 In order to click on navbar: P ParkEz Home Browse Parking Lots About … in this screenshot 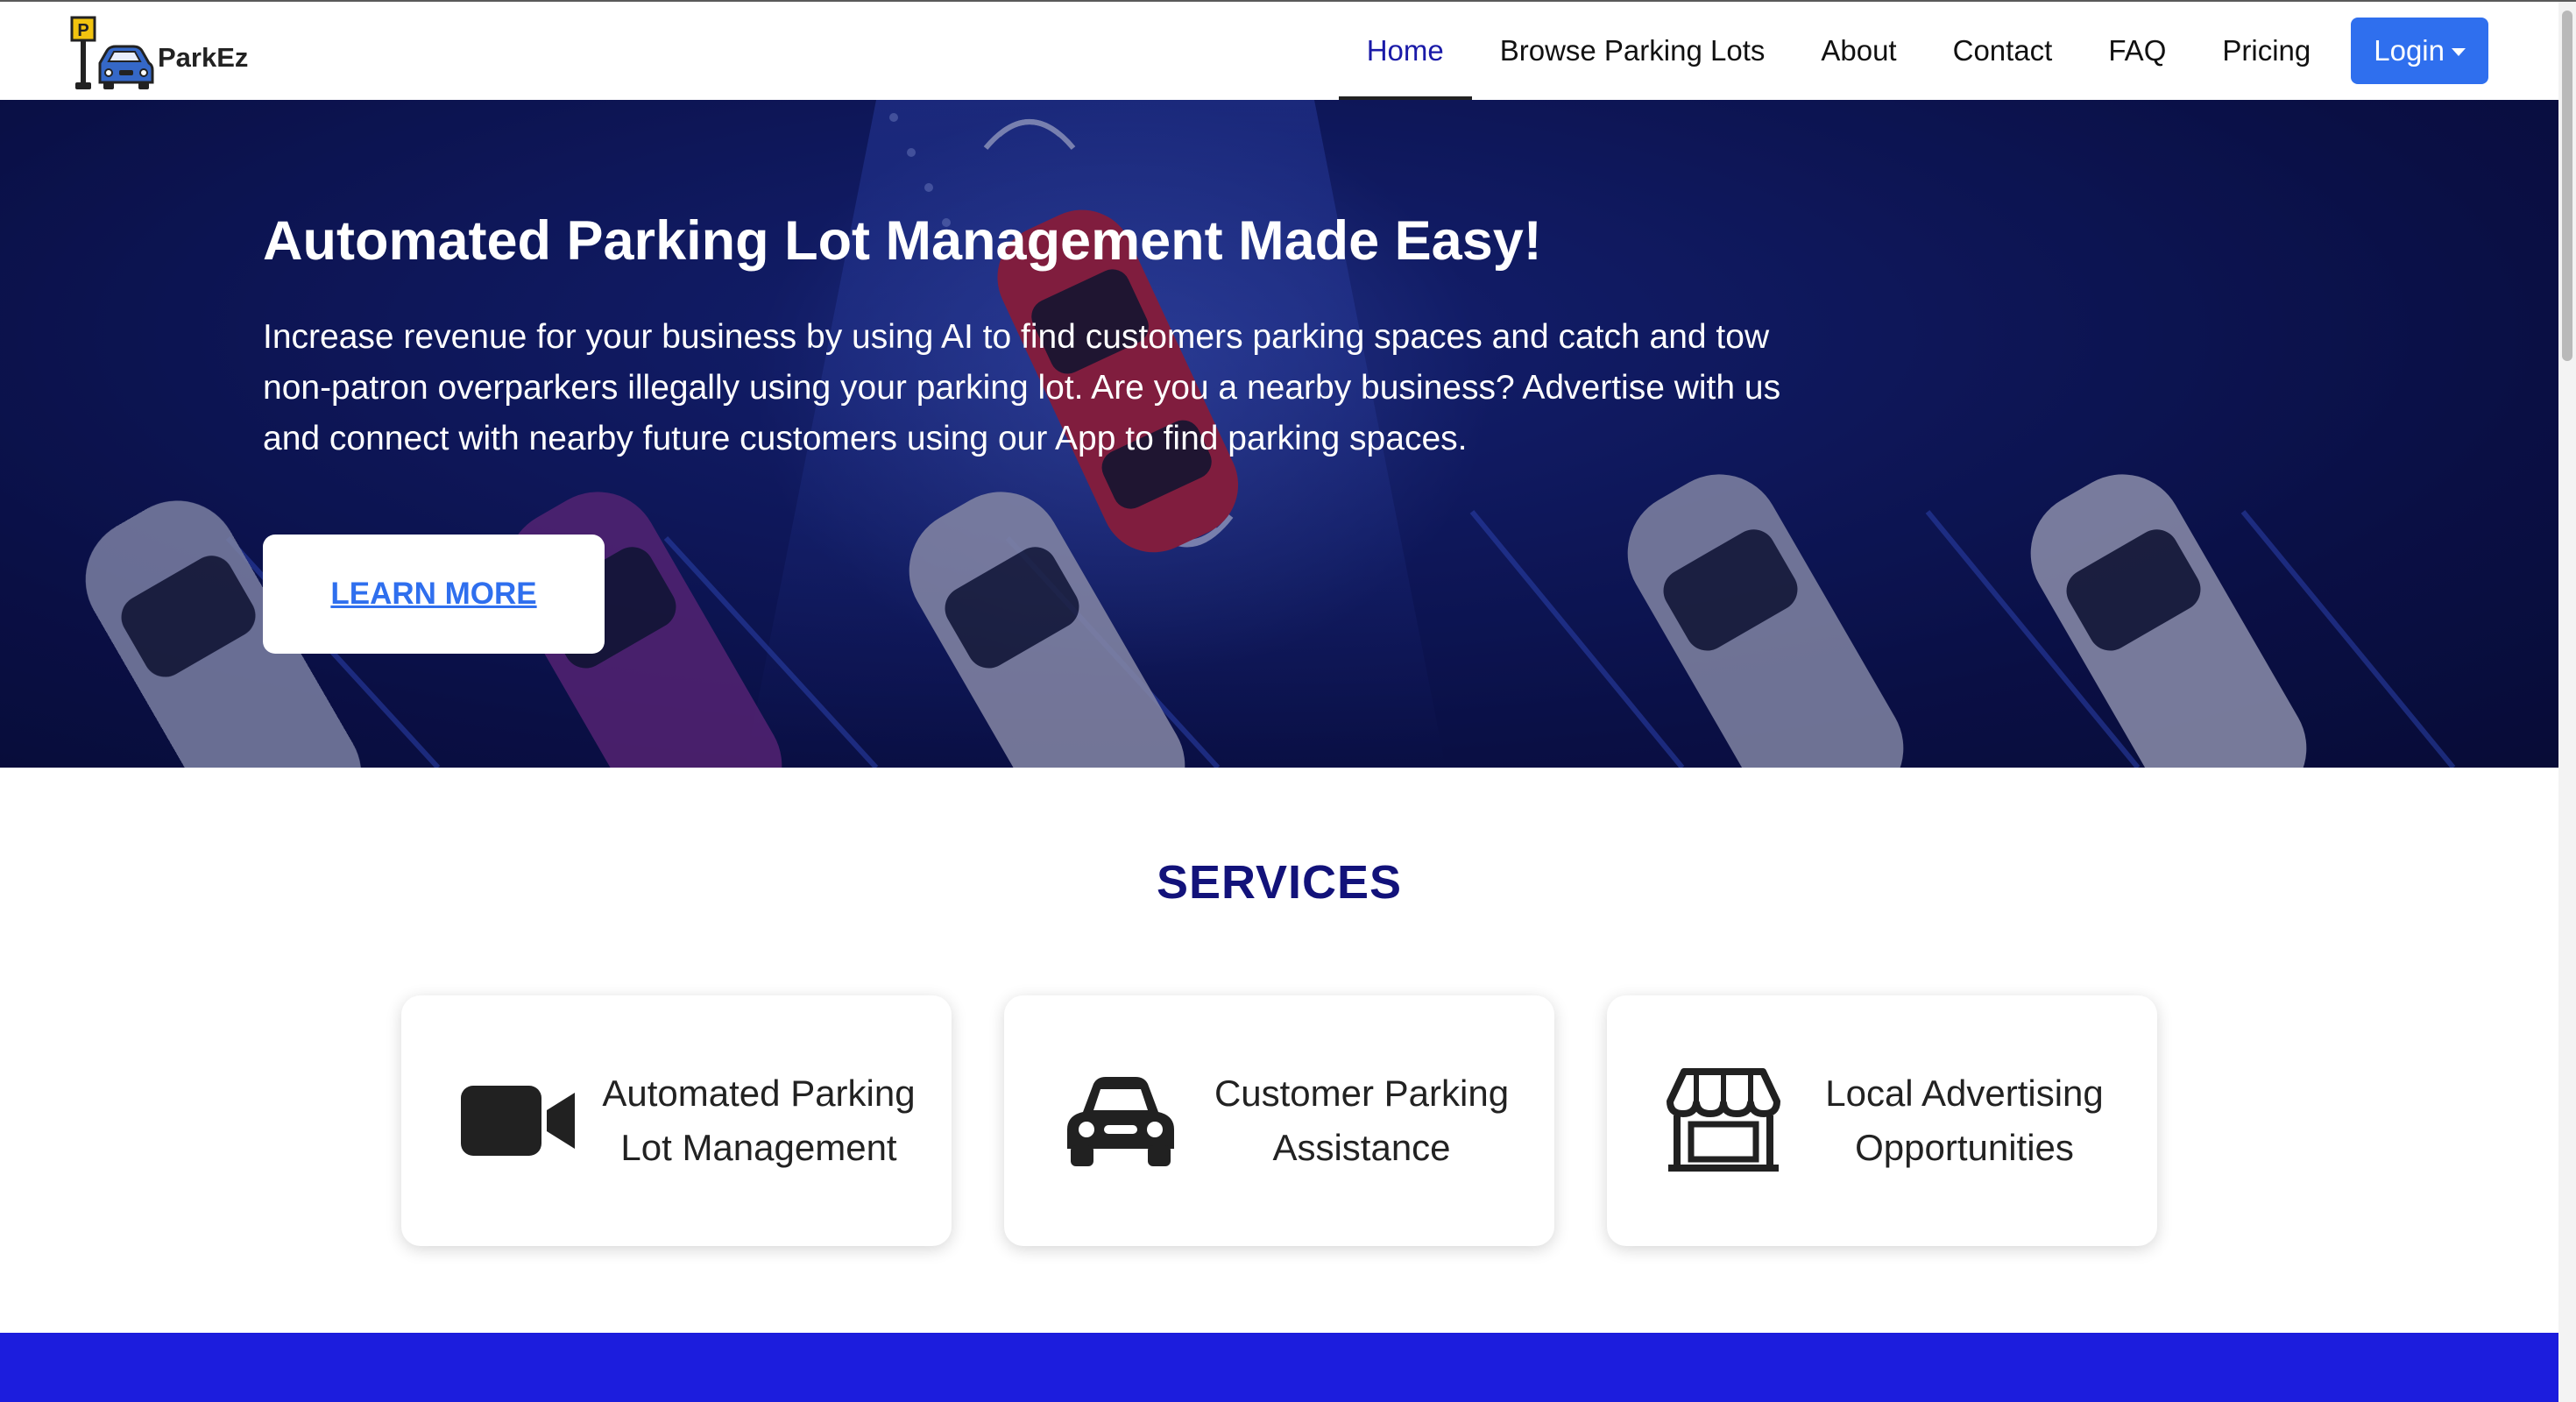, I will do `click(1279, 51)`.